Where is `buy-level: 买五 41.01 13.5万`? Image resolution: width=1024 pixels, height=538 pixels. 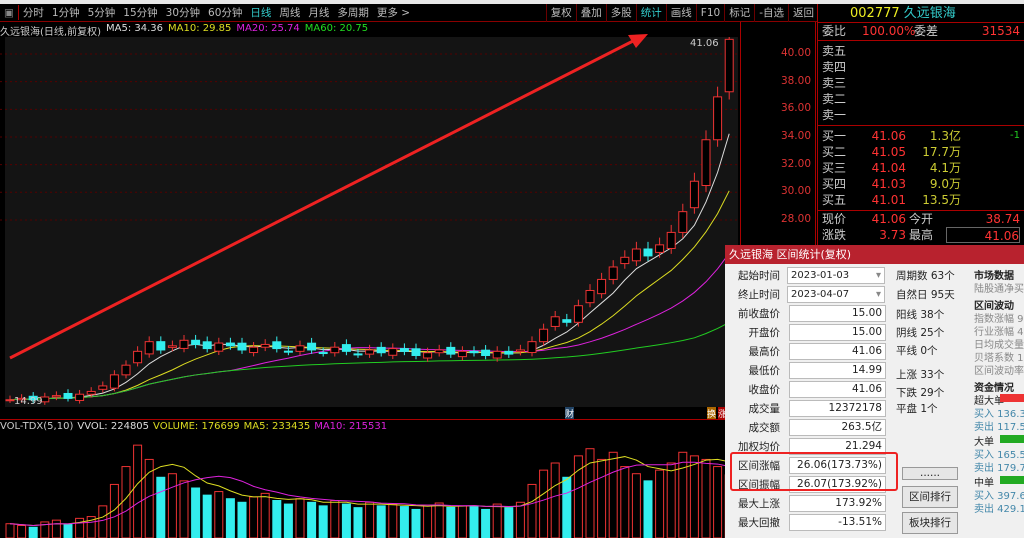
buy-level: 买五 41.01 13.5万 is located at coordinates (921, 200).